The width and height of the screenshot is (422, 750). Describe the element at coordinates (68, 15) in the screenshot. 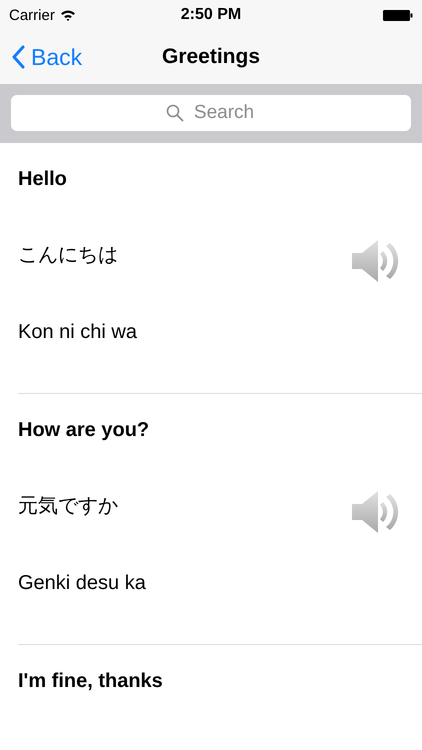

I see `wifi-icon` at that location.